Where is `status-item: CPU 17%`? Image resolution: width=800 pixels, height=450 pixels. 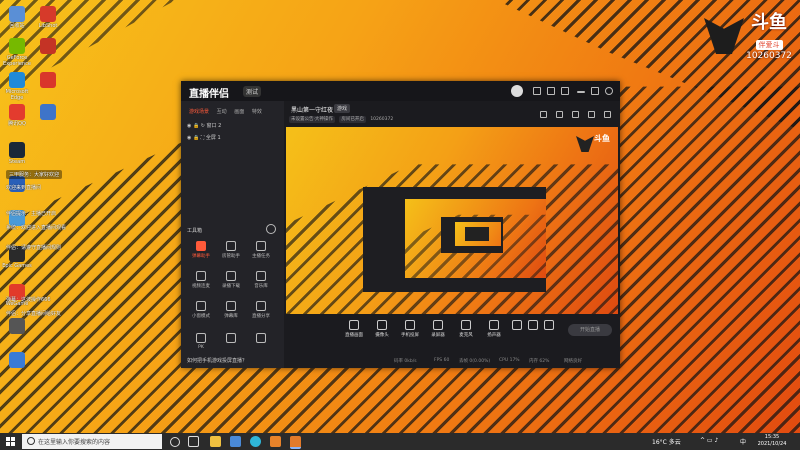 status-item: CPU 17% is located at coordinates (509, 360).